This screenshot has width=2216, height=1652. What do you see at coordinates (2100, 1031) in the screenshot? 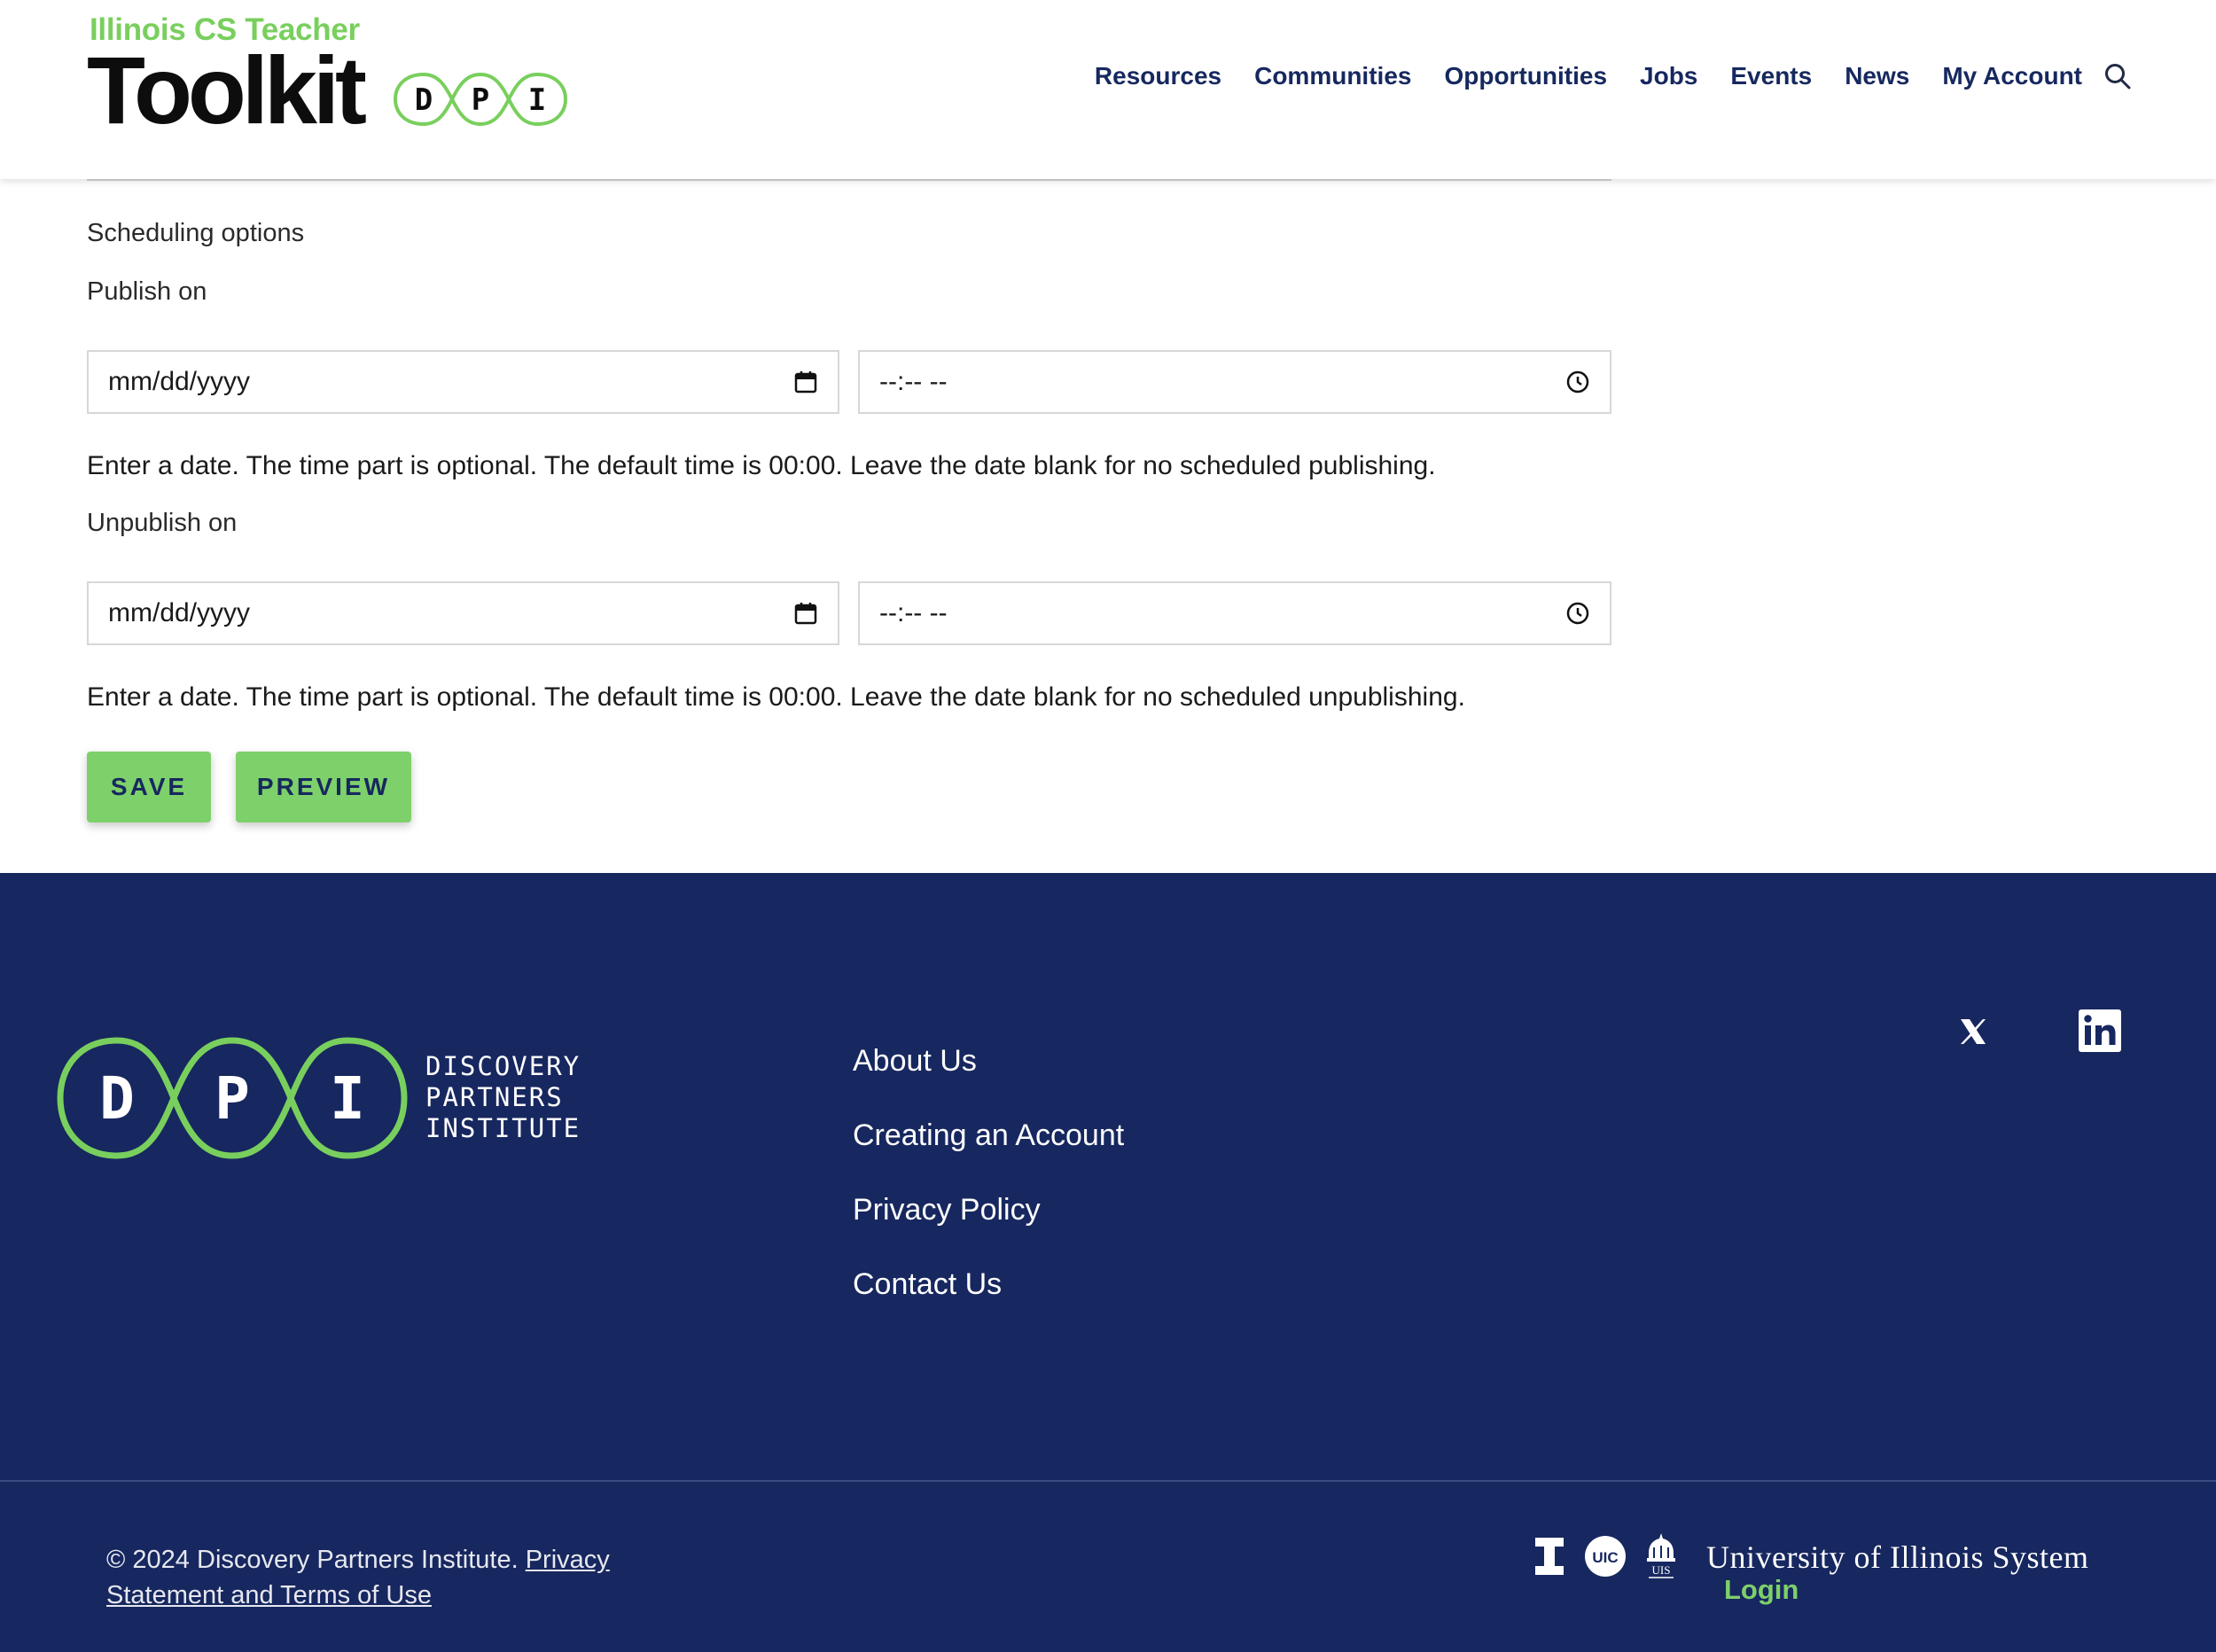
I see `linkedin-icon` at bounding box center [2100, 1031].